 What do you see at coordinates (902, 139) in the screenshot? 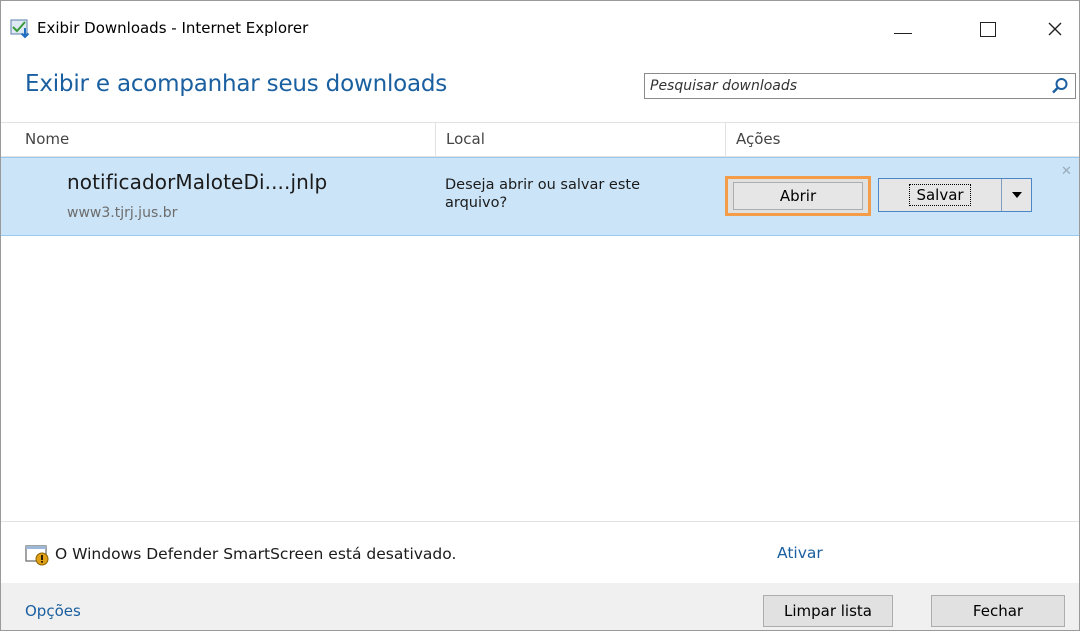
I see `column-header-actions: Ações` at bounding box center [902, 139].